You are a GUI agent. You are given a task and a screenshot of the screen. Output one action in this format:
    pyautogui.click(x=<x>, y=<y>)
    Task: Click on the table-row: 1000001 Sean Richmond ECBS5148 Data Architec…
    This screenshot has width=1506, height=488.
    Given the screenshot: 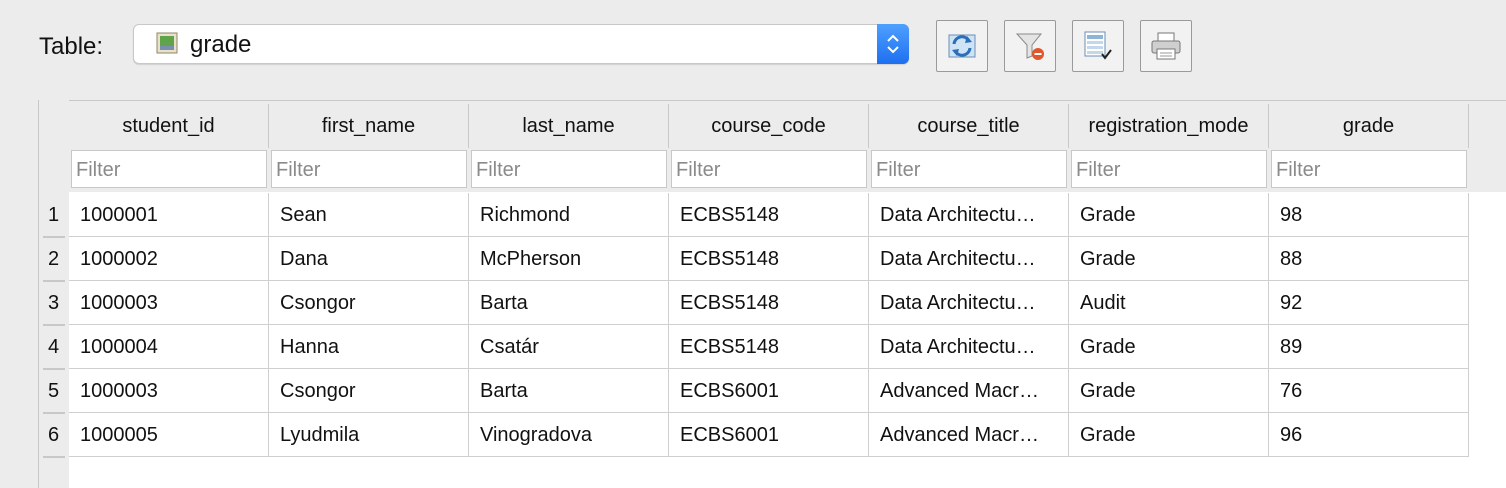 What is the action you would take?
    pyautogui.click(x=769, y=215)
    